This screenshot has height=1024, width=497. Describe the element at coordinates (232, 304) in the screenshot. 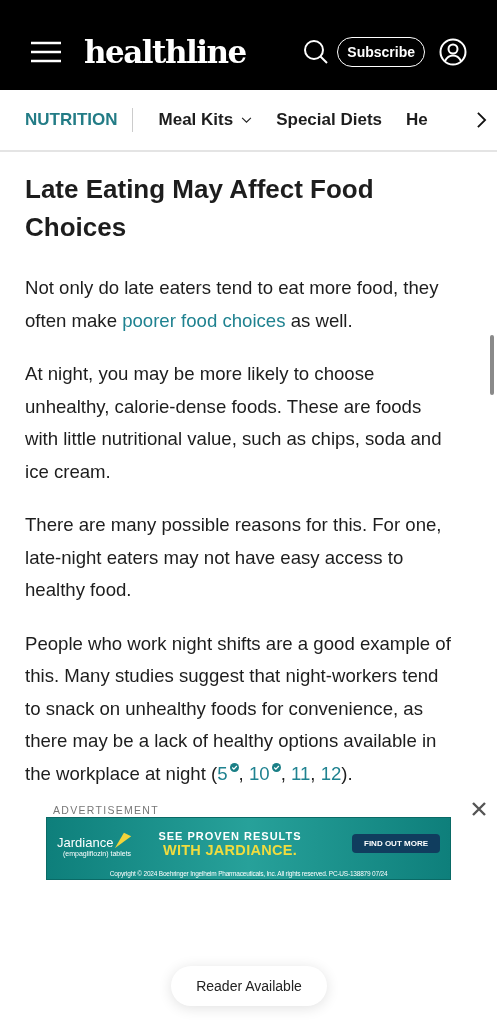

I see `paragraph: Not only do late eaters tend to eat more food, they often make poorer food choices as well.` at that location.